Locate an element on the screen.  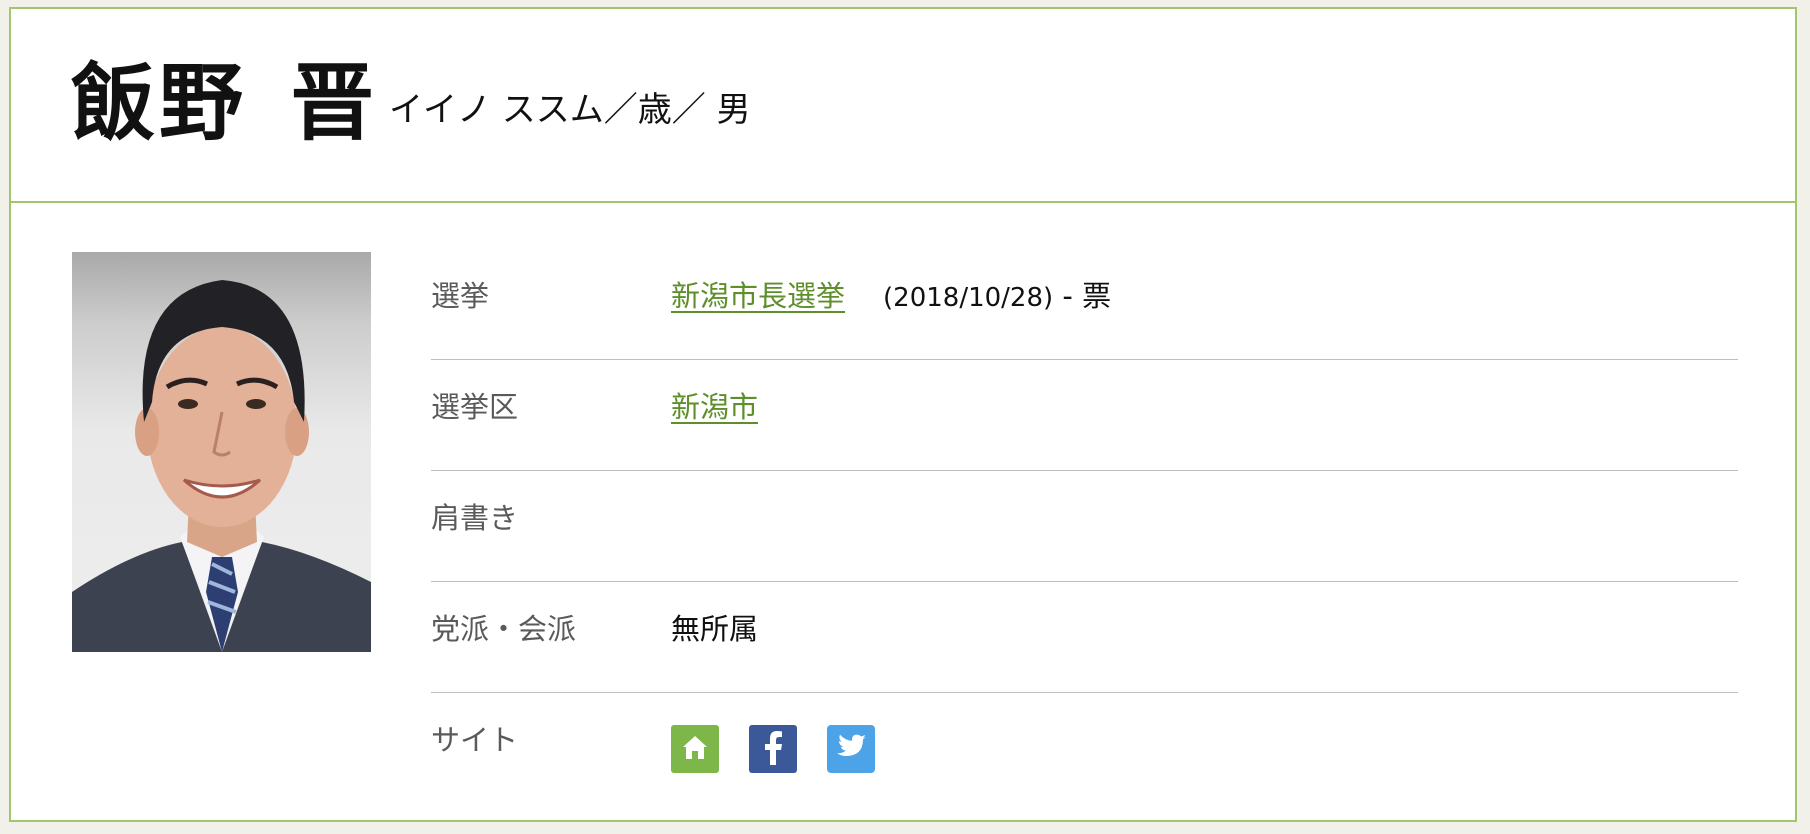
facebook-link-button is located at coordinates (773, 749).